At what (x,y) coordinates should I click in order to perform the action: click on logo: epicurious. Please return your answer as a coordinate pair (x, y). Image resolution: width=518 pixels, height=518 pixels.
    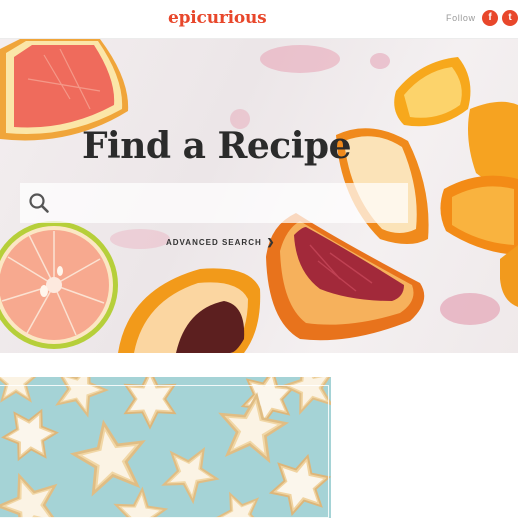
    Looking at the image, I should click on (217, 18).